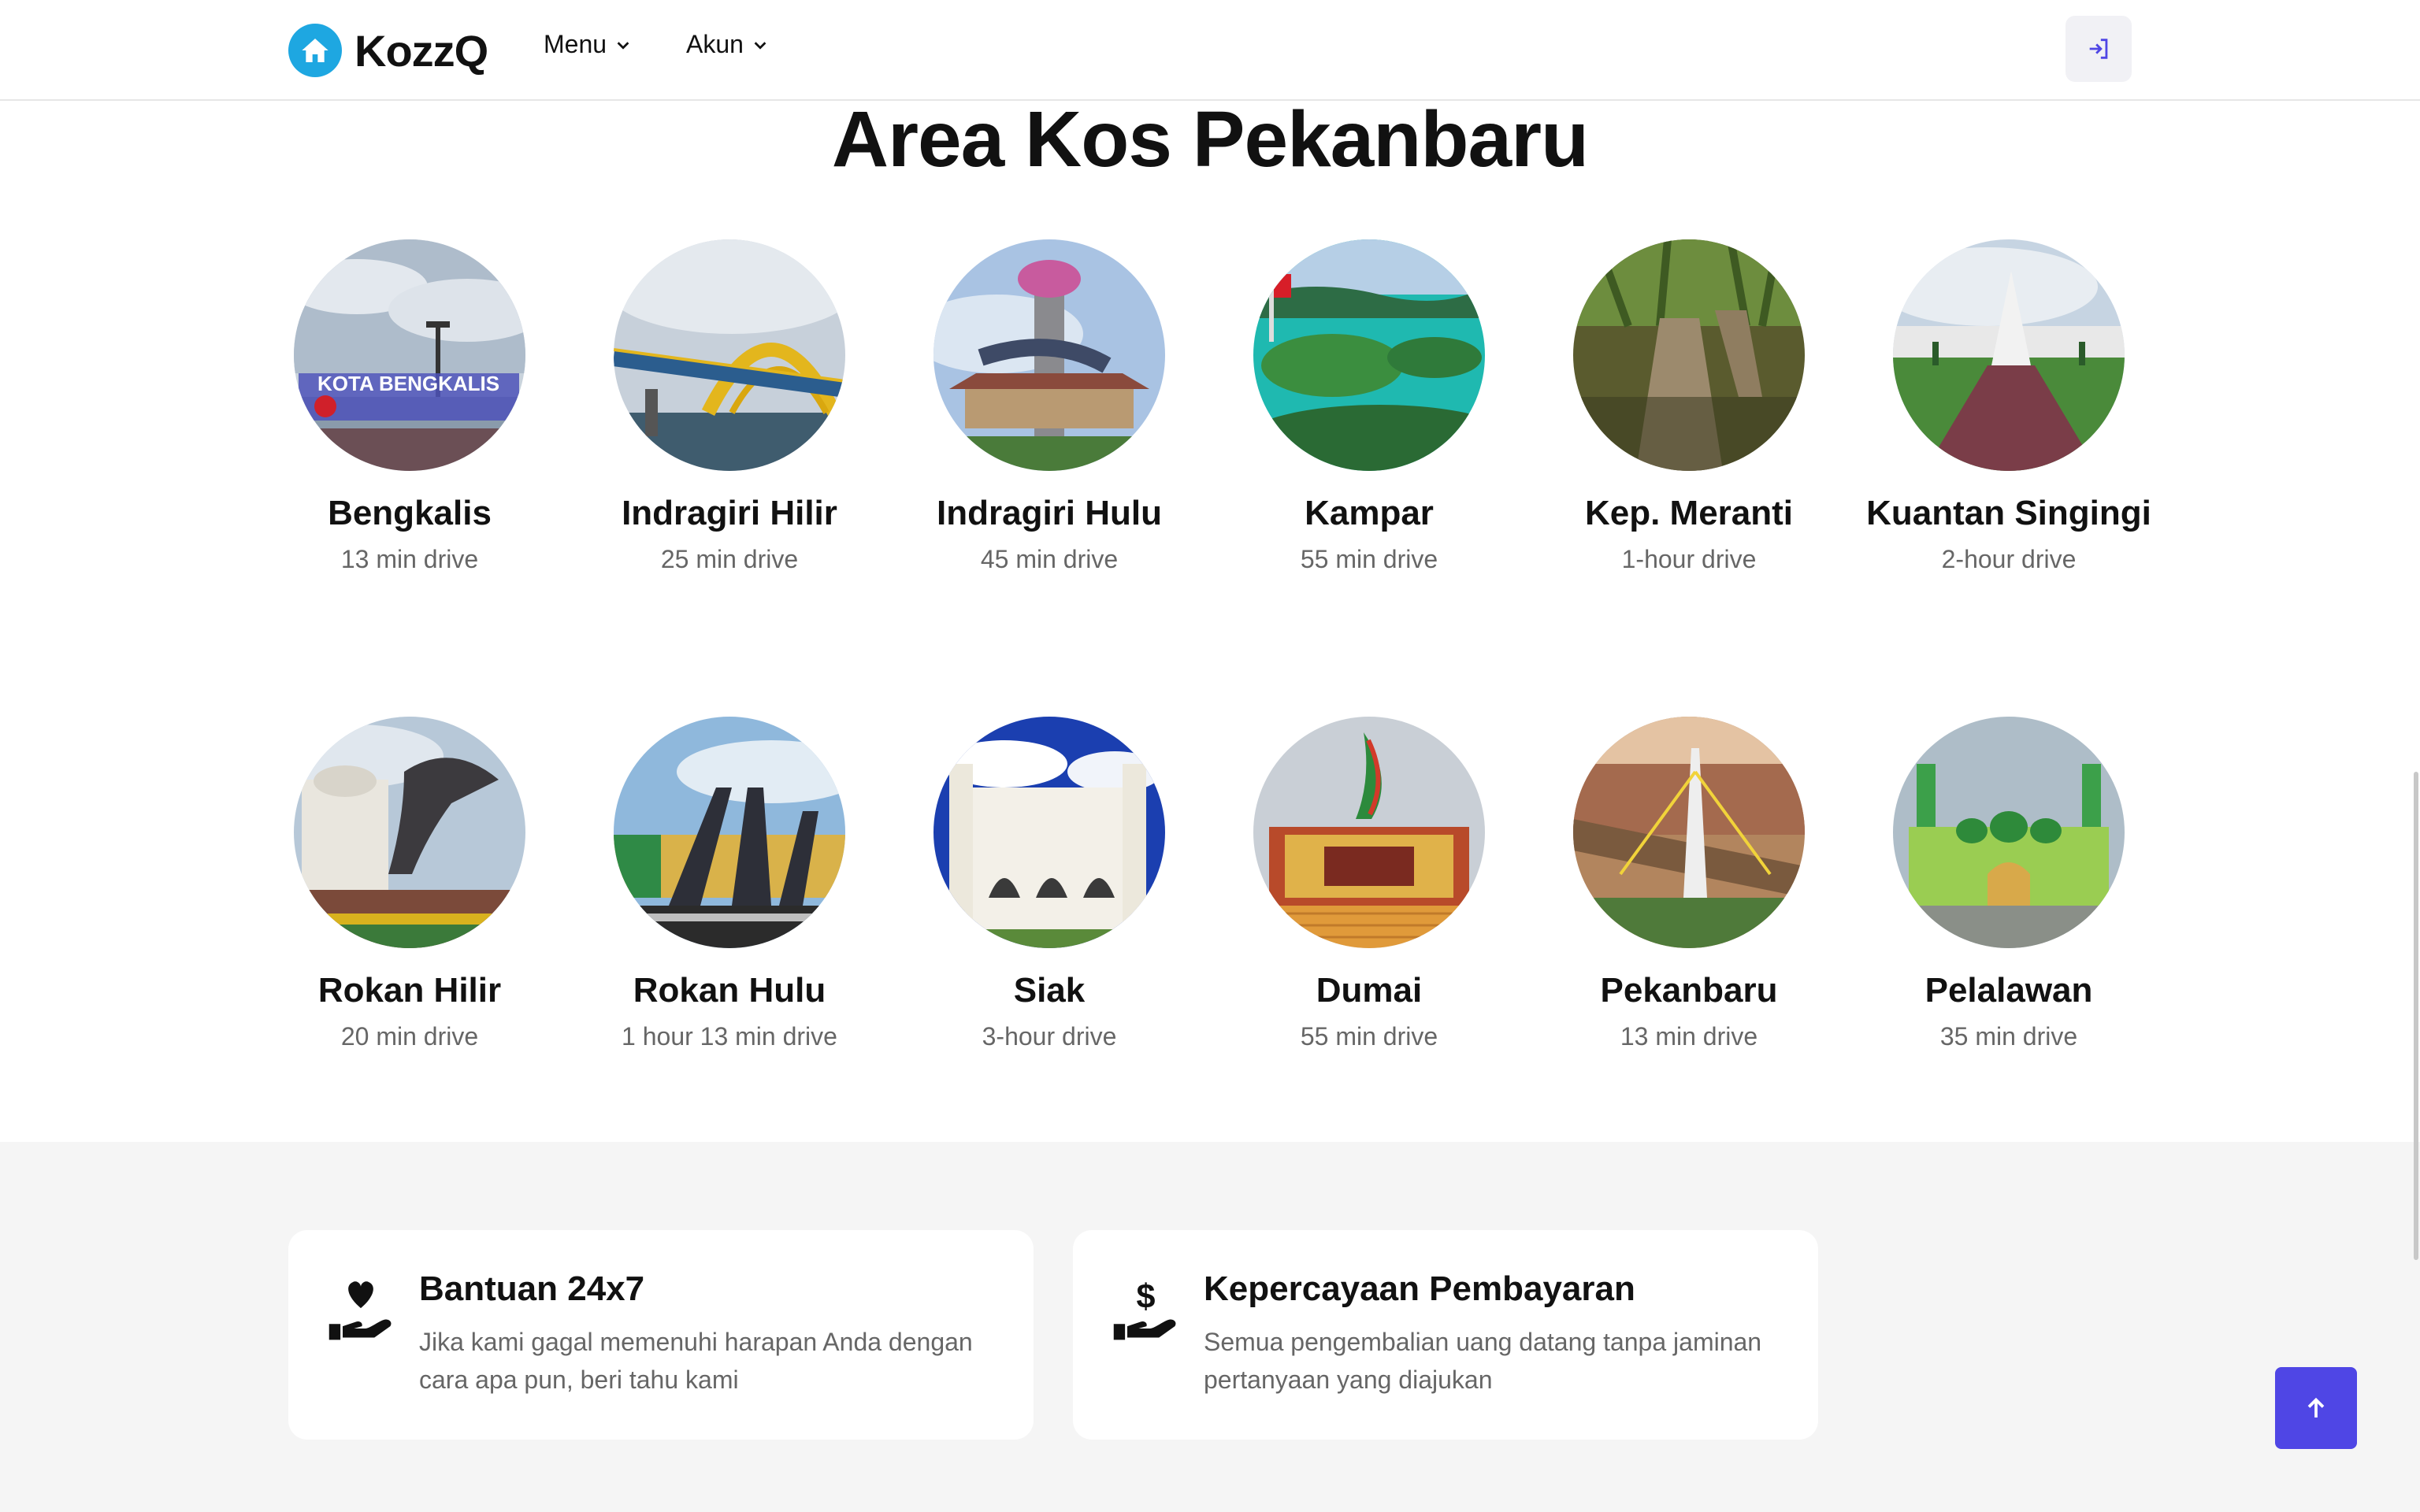 The image size is (2420, 1512). What do you see at coordinates (729, 990) in the screenshot?
I see `area-name: Rokan Hulu` at bounding box center [729, 990].